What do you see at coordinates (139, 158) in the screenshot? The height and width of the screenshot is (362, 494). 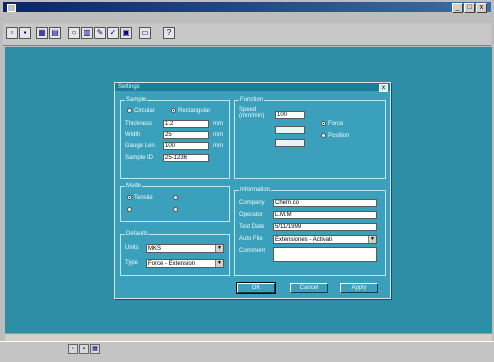 I see `sample-id-label: Sample ID` at bounding box center [139, 158].